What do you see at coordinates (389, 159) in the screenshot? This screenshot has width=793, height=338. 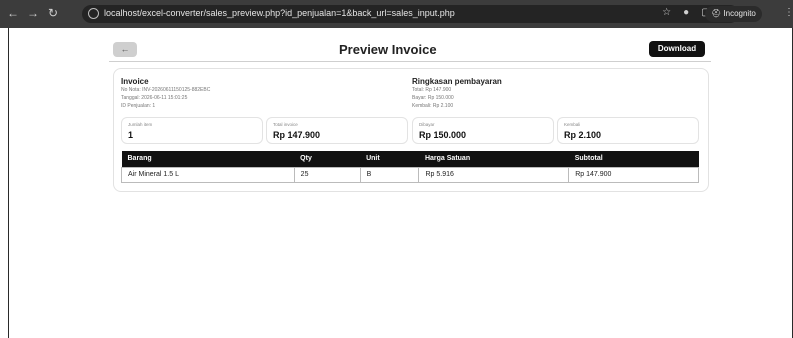 I see `column-header-unit: Unit` at bounding box center [389, 159].